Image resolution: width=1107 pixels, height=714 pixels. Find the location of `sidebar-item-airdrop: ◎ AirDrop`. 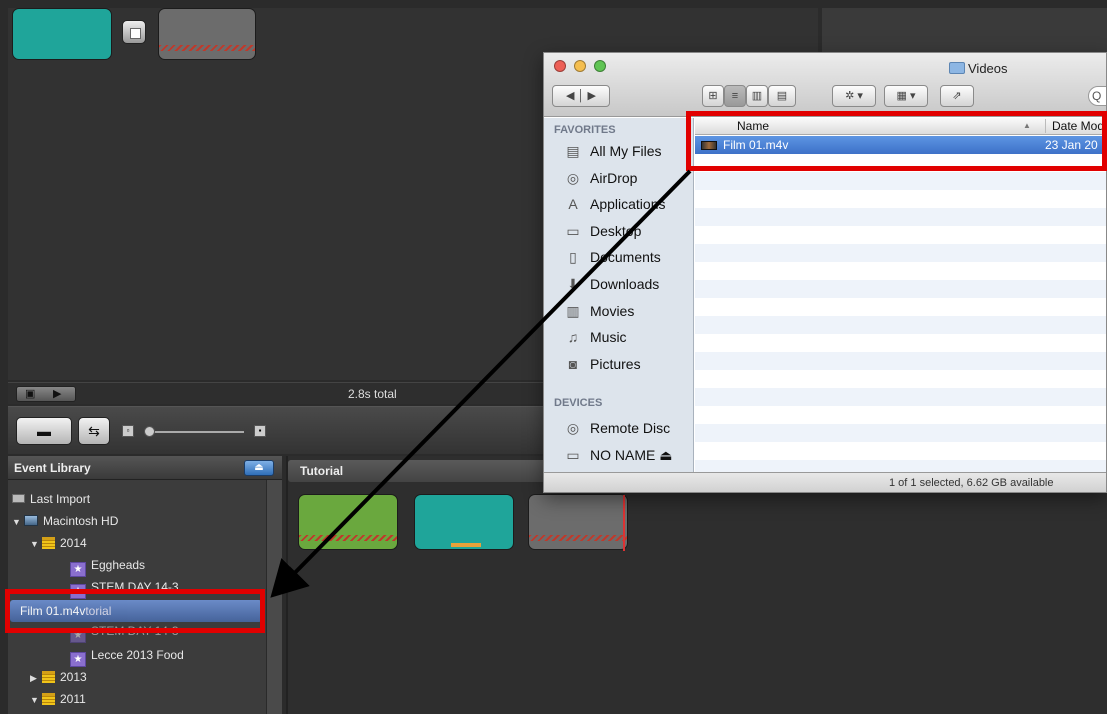

sidebar-item-airdrop: ◎ AirDrop is located at coordinates (601, 178).